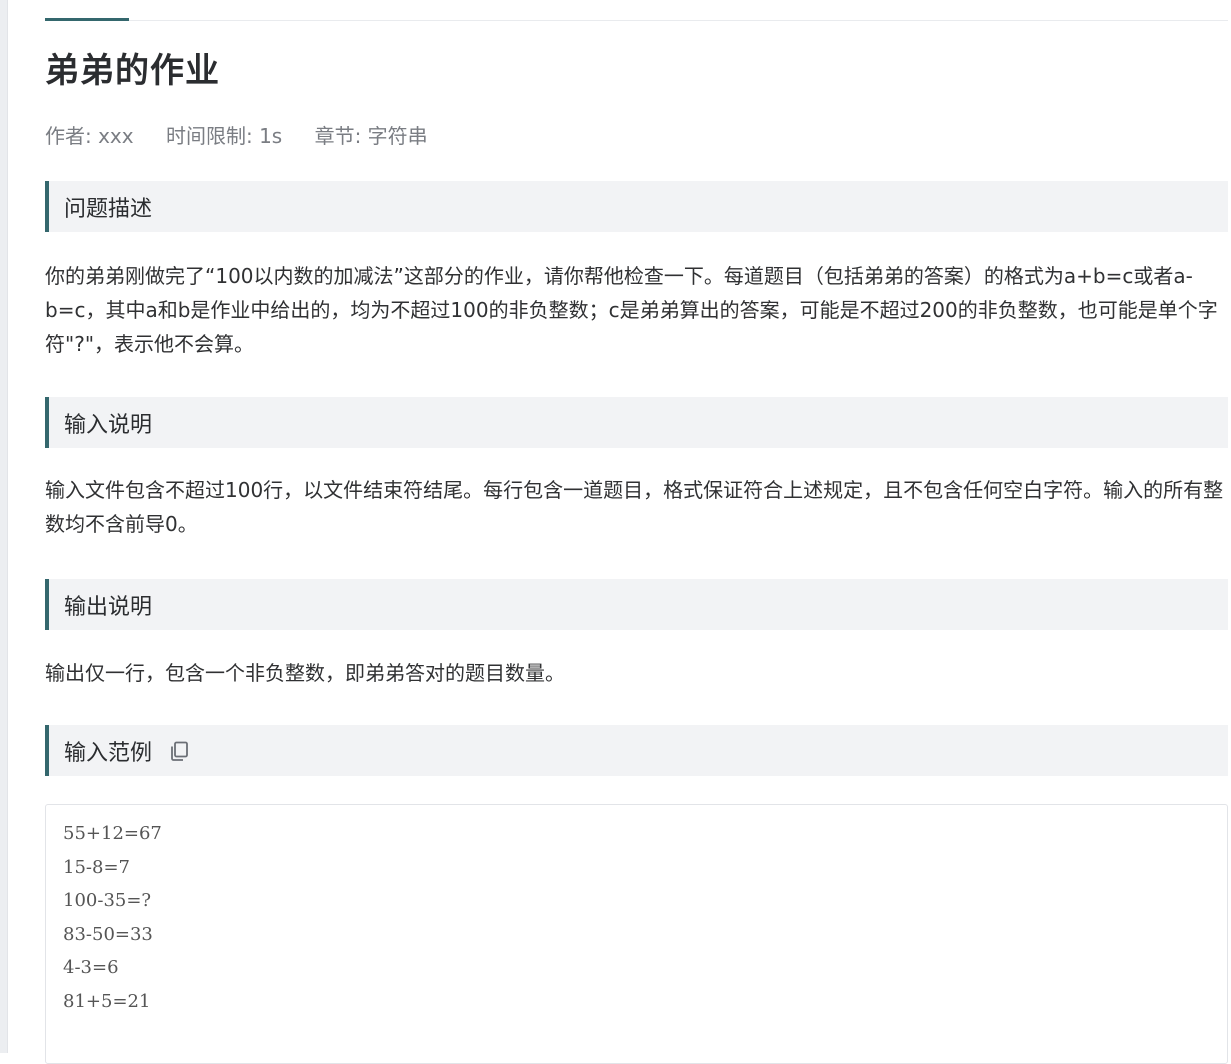  Describe the element at coordinates (91, 968) in the screenshot. I see `sample-line: 4-3=6` at that location.